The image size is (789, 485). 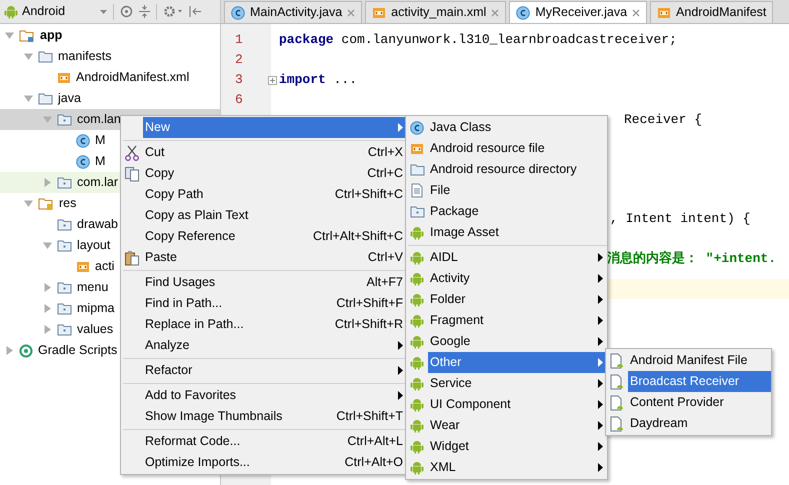 What do you see at coordinates (275, 324) in the screenshot?
I see `popup-option: Replace in Path... Ctrl+Shift+R` at bounding box center [275, 324].